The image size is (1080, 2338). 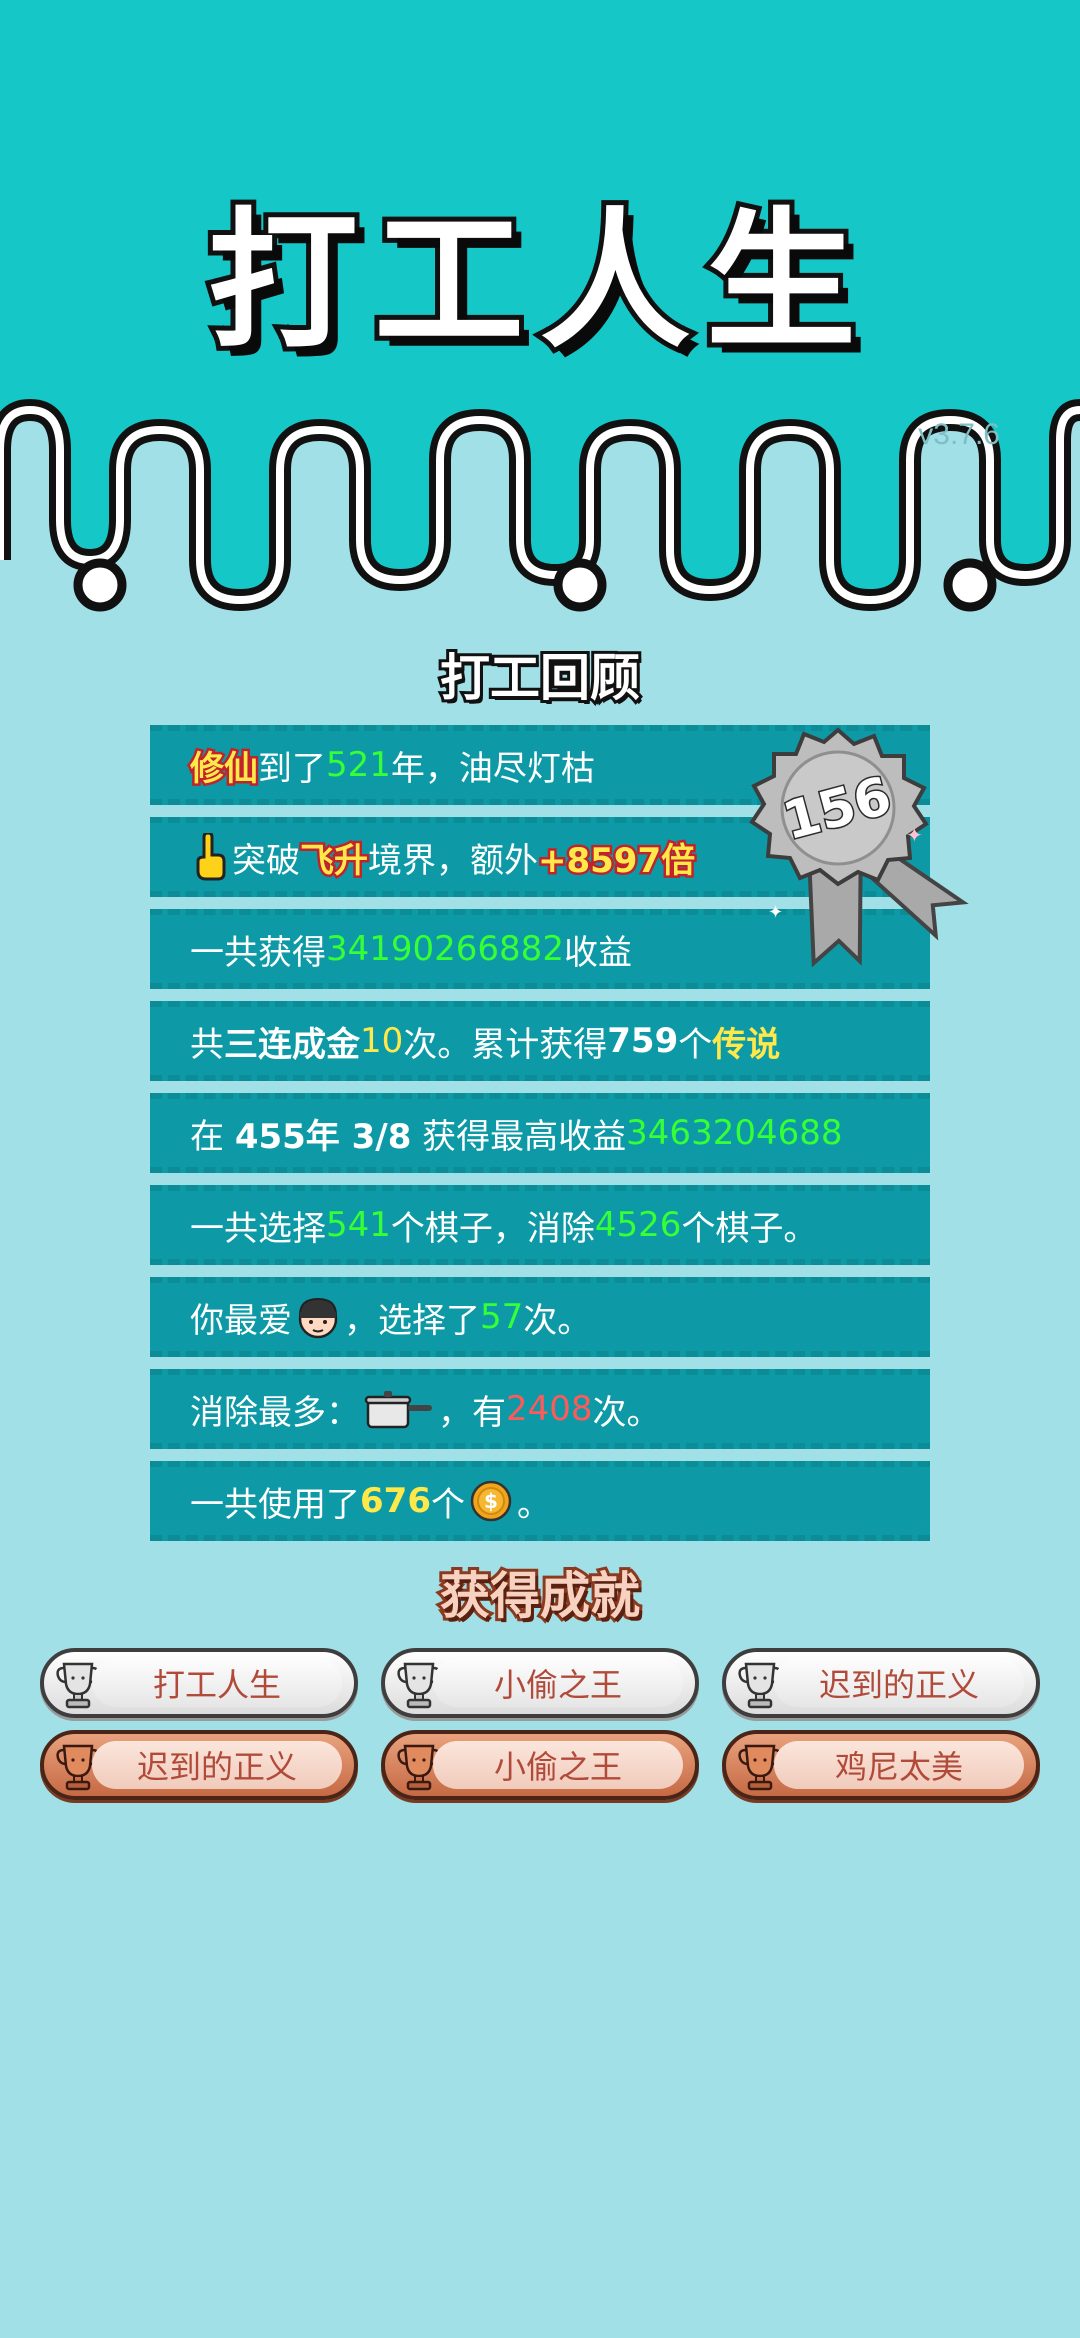 I want to click on row-text: 一共使用了, so click(x=275, y=1504).